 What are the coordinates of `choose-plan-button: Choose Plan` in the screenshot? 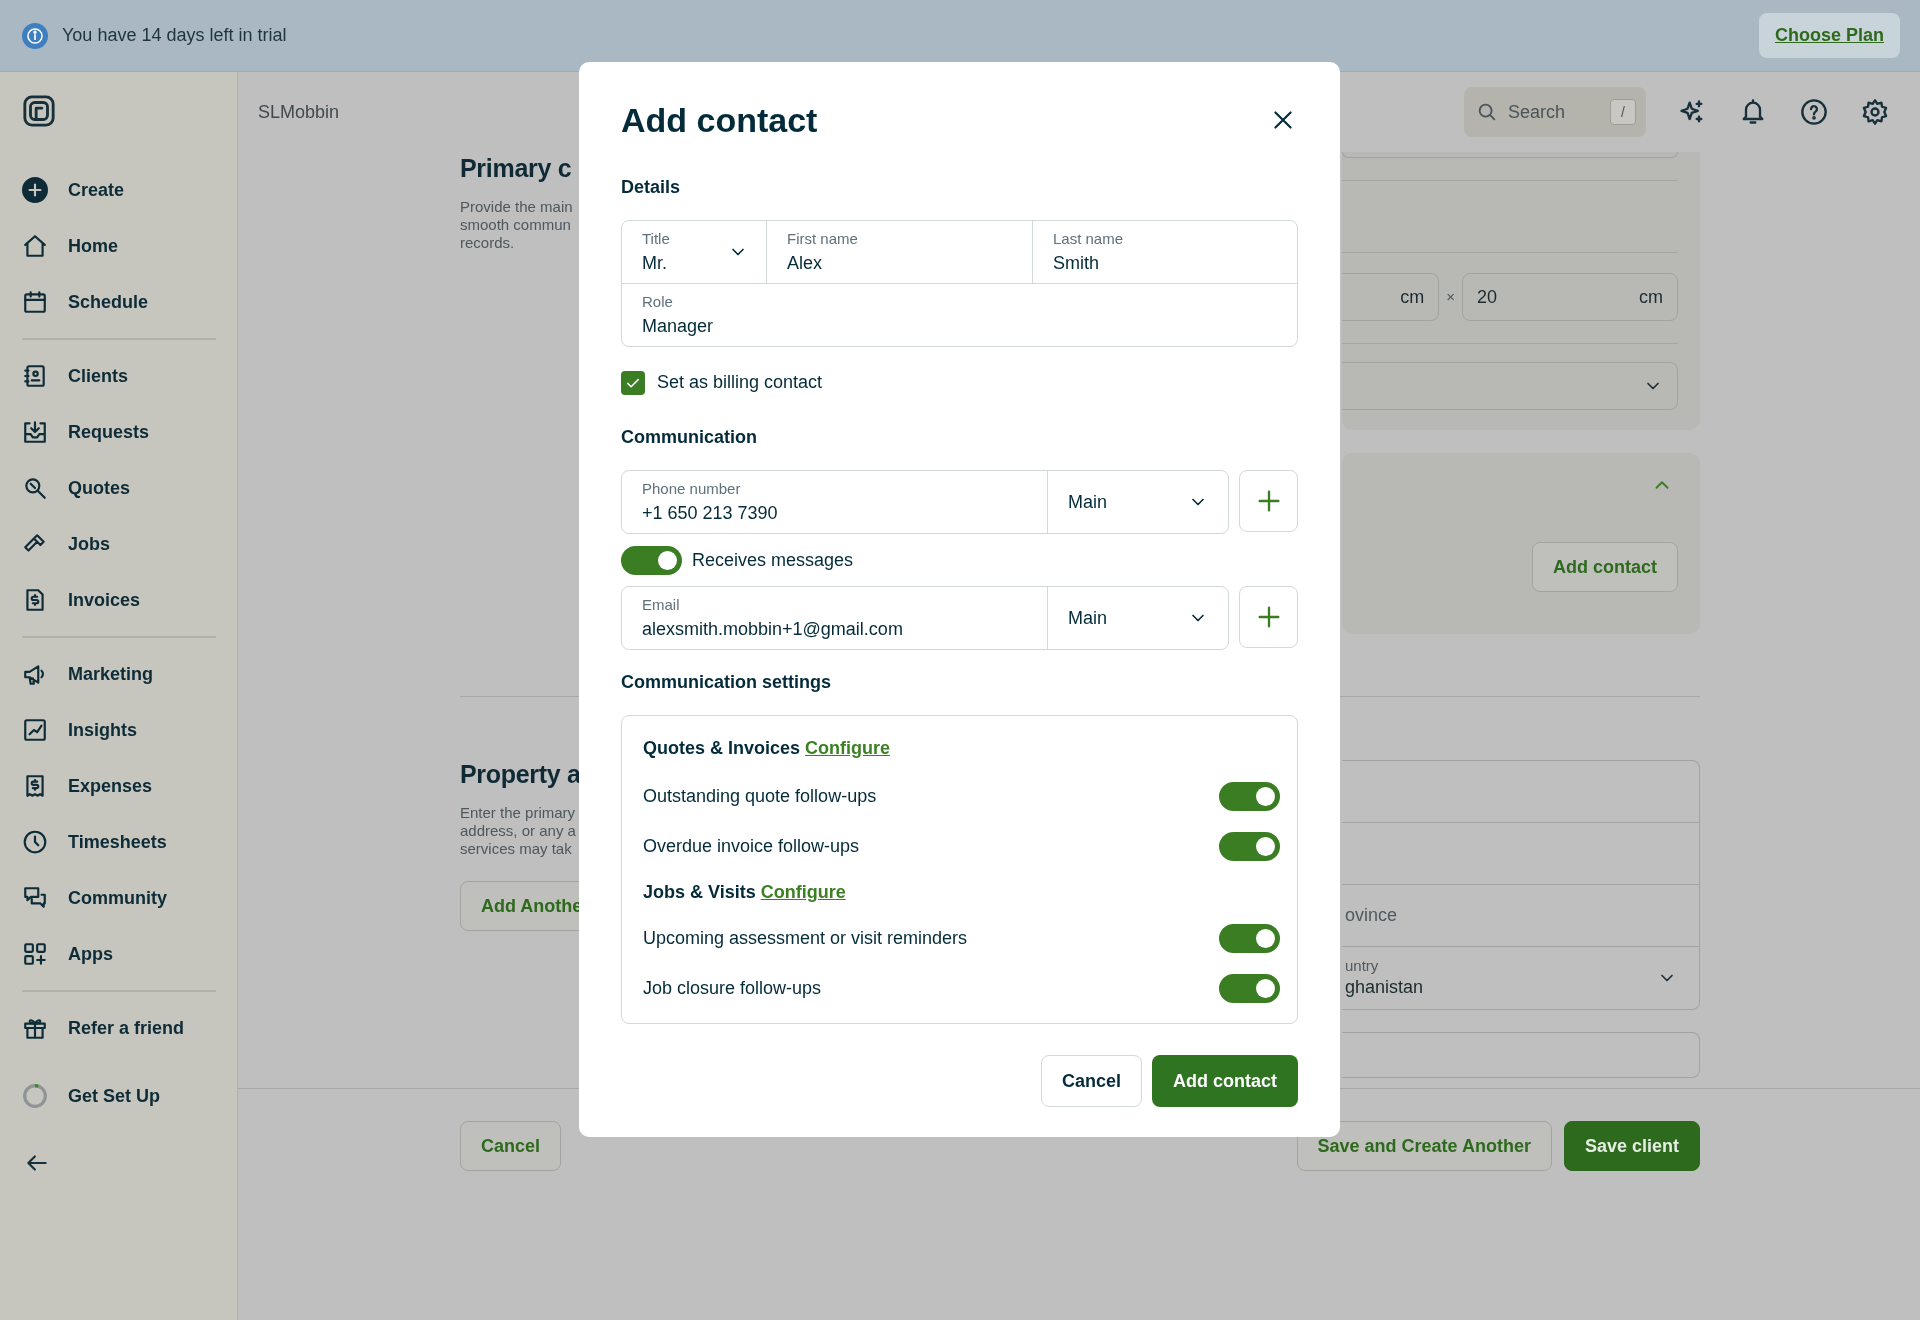 It's located at (1829, 35).